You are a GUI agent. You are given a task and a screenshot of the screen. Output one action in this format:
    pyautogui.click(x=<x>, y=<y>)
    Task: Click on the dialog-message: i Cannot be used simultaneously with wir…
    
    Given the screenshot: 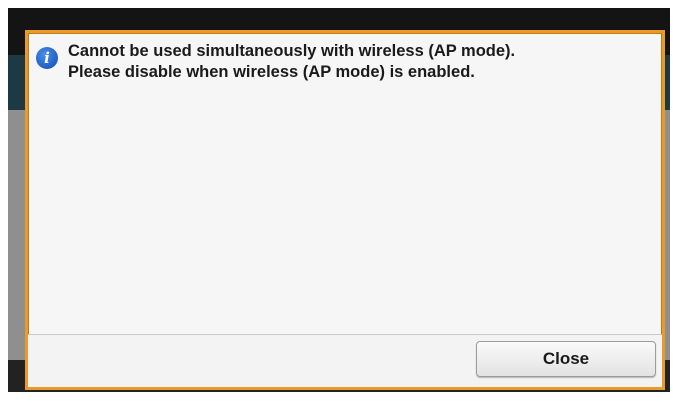 What is the action you would take?
    pyautogui.click(x=345, y=62)
    